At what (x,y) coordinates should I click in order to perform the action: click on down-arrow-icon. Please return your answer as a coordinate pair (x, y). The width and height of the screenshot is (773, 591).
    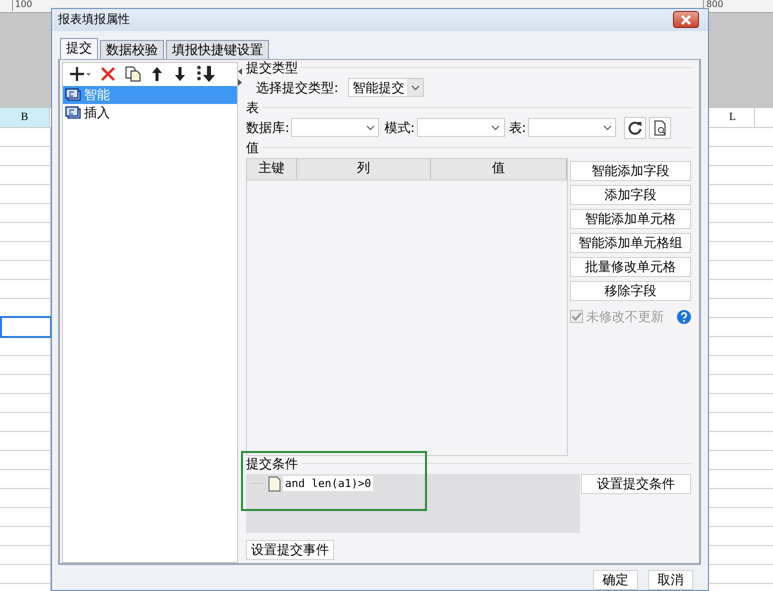
    Looking at the image, I should click on (180, 74).